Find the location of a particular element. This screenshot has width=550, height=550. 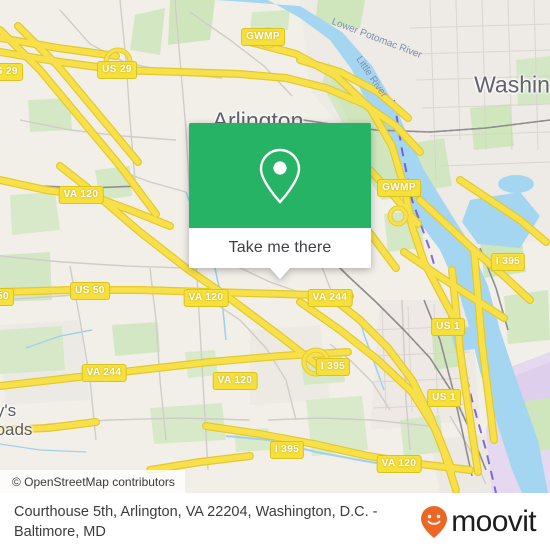

moovit-pin-smiley-icon is located at coordinates (434, 521).